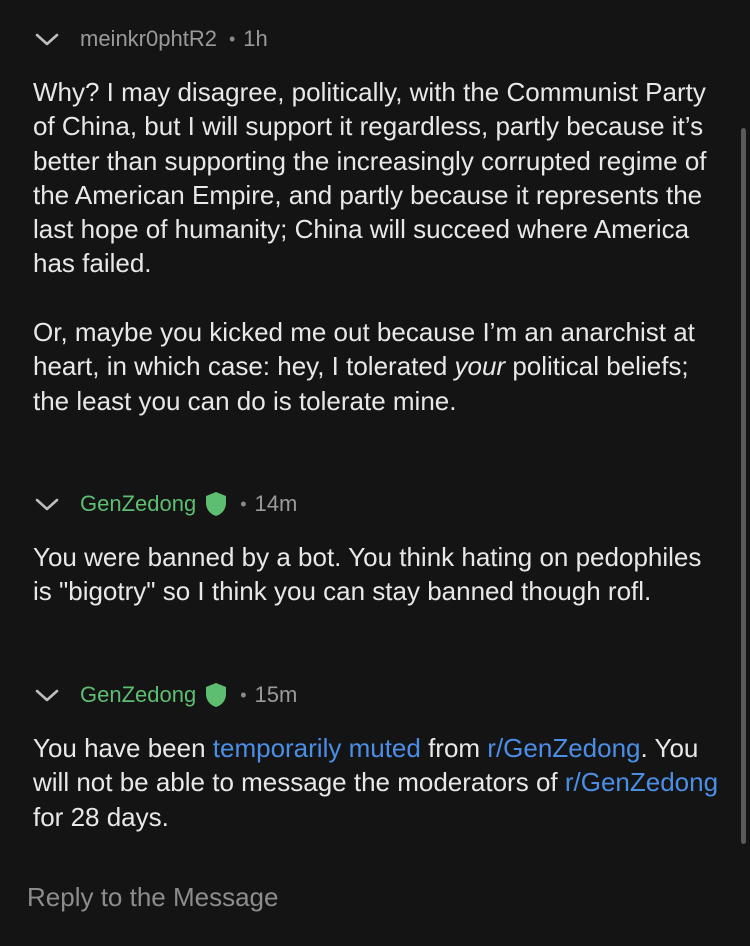 This screenshot has height=946, width=750. What do you see at coordinates (148, 39) in the screenshot?
I see `author-name: meinkr0phtR2` at bounding box center [148, 39].